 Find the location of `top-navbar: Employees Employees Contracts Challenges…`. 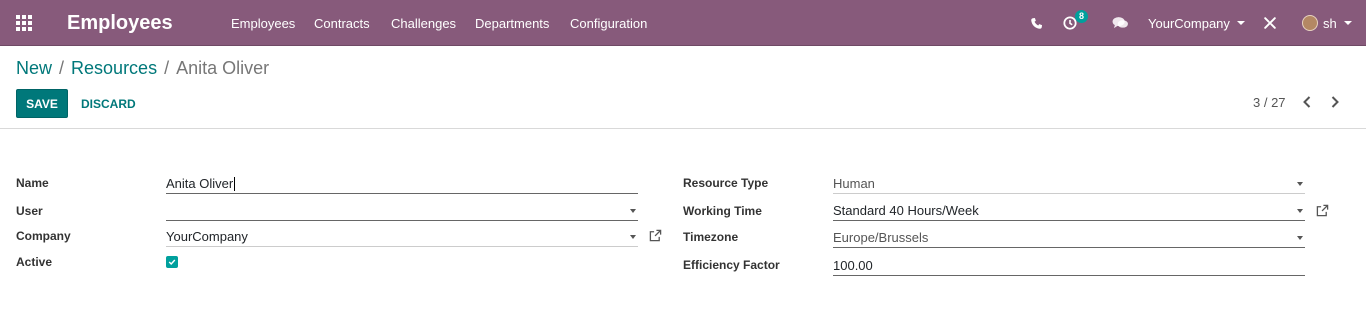

top-navbar: Employees Employees Contracts Challenges… is located at coordinates (683, 23).